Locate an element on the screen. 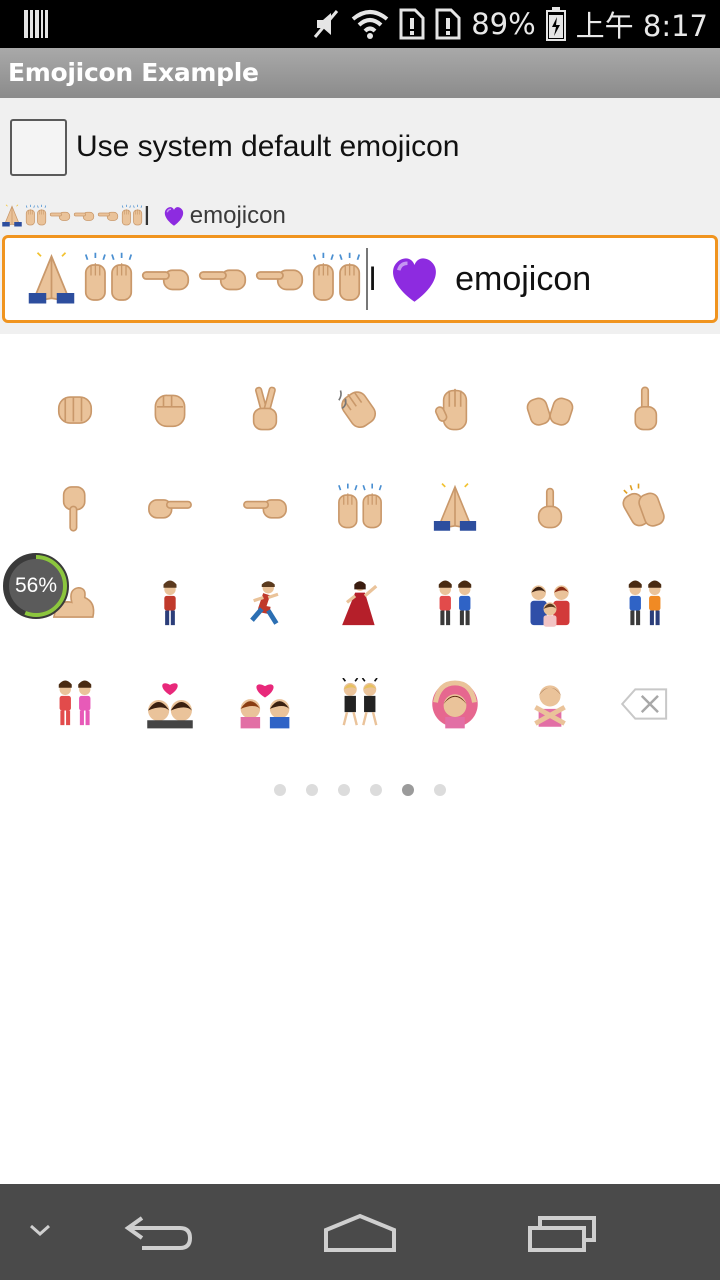  emoji-key-runner is located at coordinates (265, 604).